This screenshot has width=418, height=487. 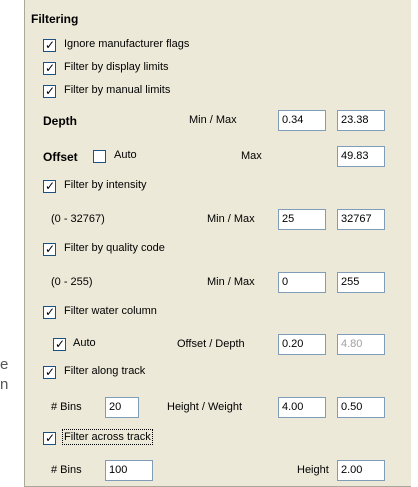 I want to click on offset-max-input: 49.83, so click(x=361, y=156).